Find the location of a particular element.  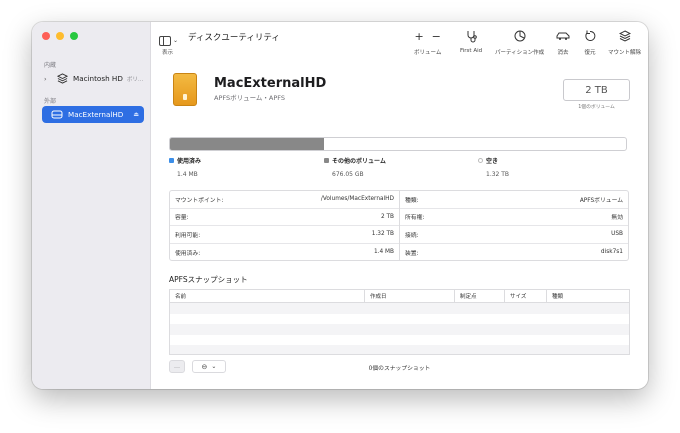

chevron-down-icon: ⌄ is located at coordinates (176, 40).